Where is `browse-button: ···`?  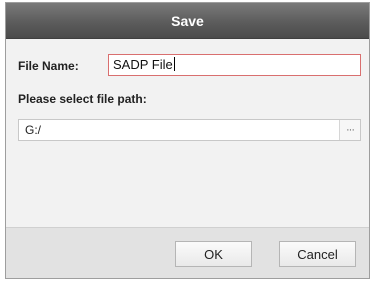 browse-button: ··· is located at coordinates (349, 130).